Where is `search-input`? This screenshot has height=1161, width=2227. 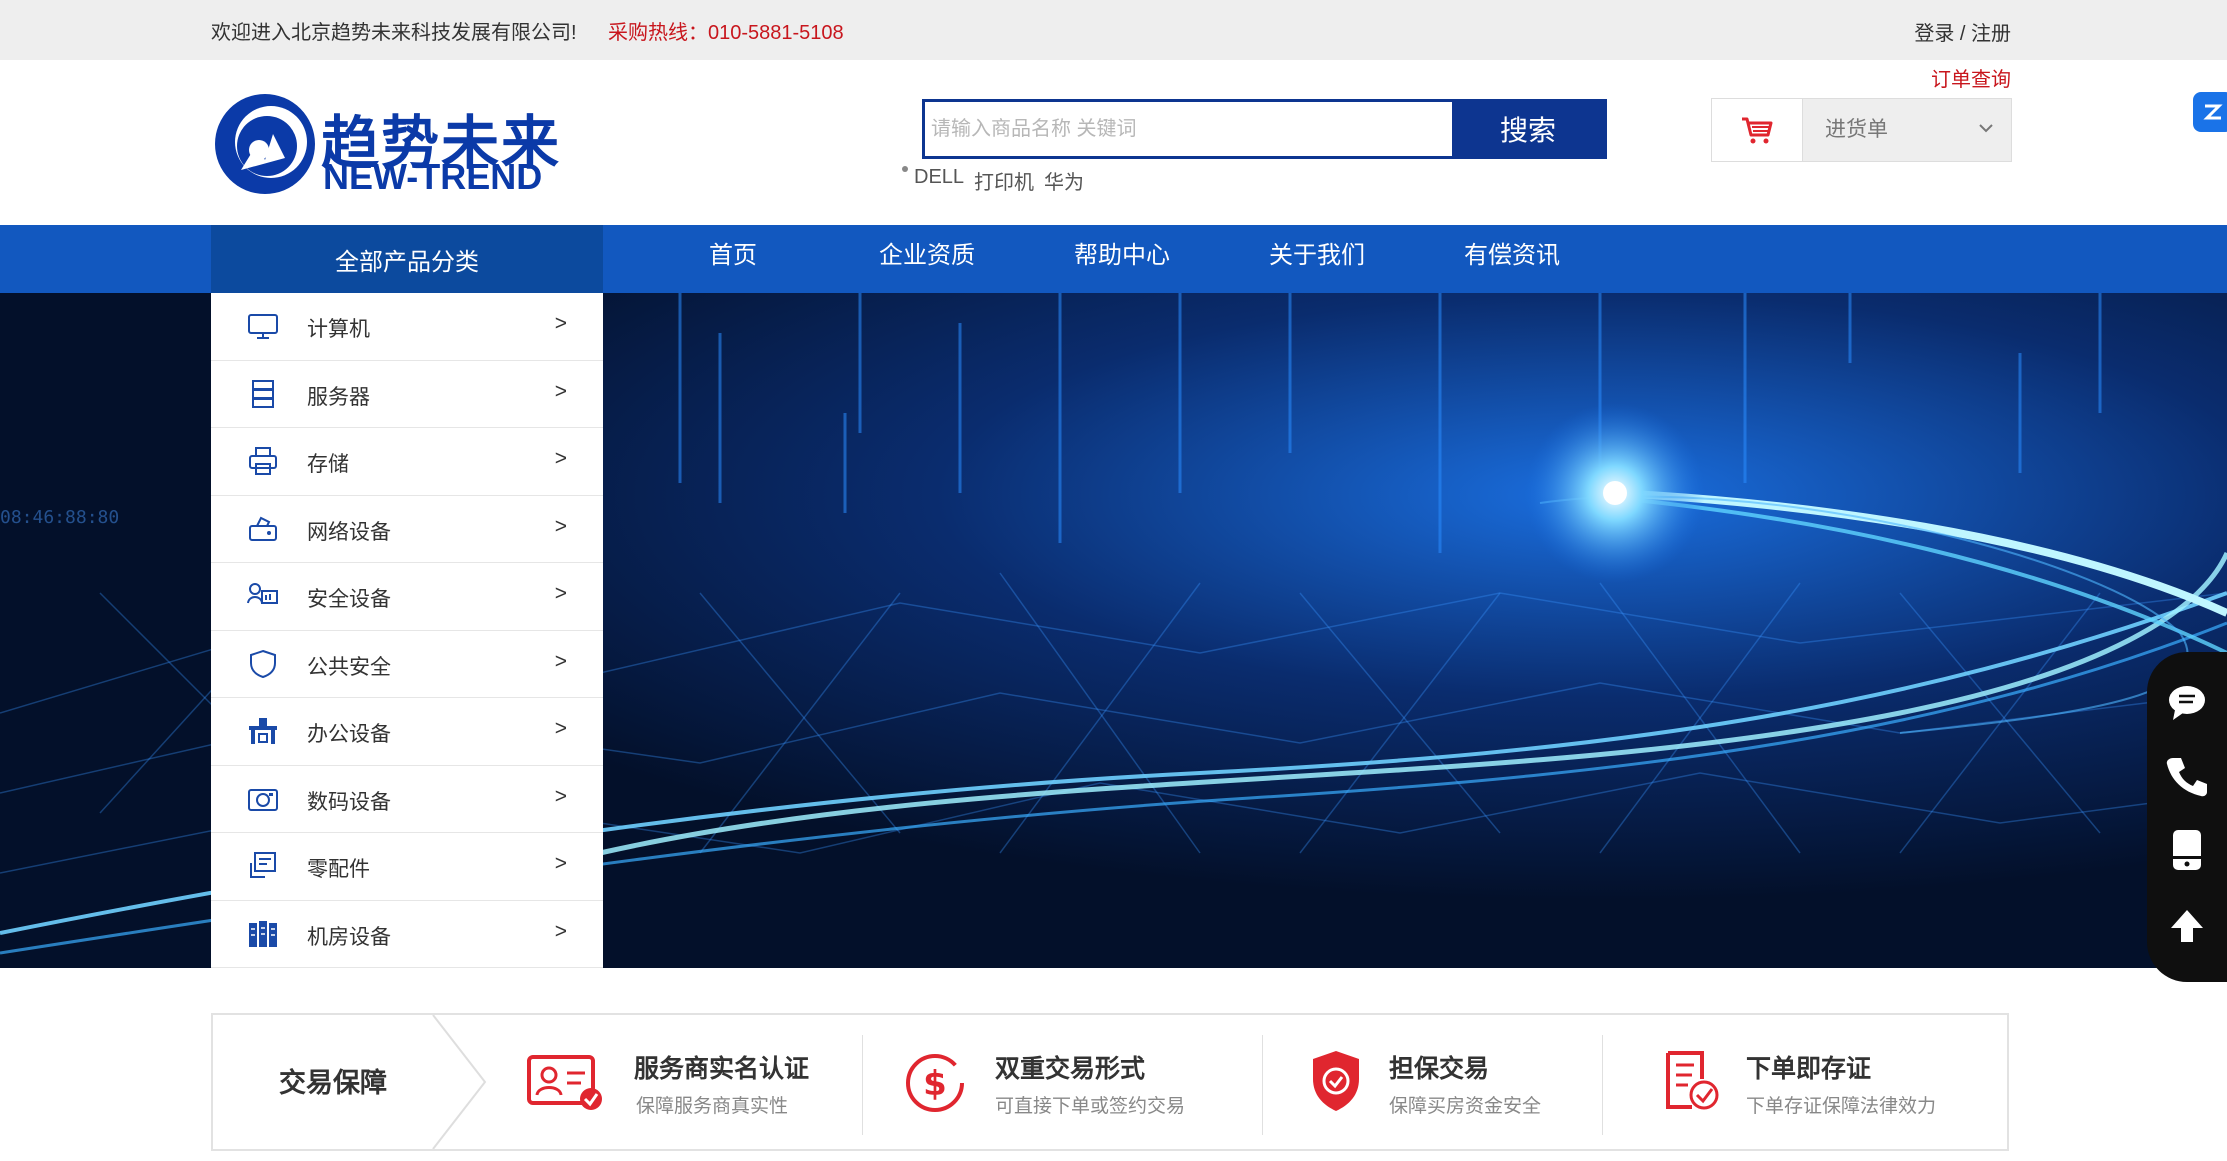 search-input is located at coordinates (1186, 129).